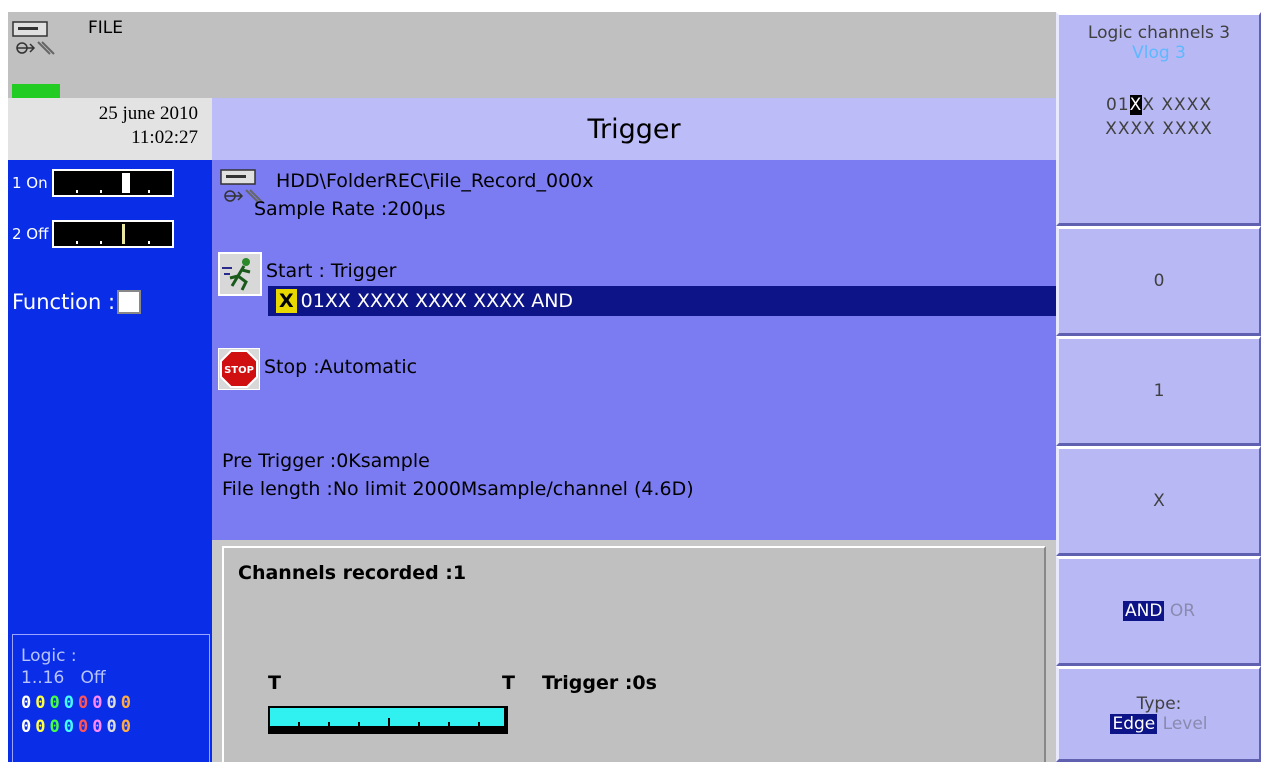 This screenshot has width=1261, height=762. Describe the element at coordinates (599, 683) in the screenshot. I see `trigger-time: Trigger :0s` at that location.